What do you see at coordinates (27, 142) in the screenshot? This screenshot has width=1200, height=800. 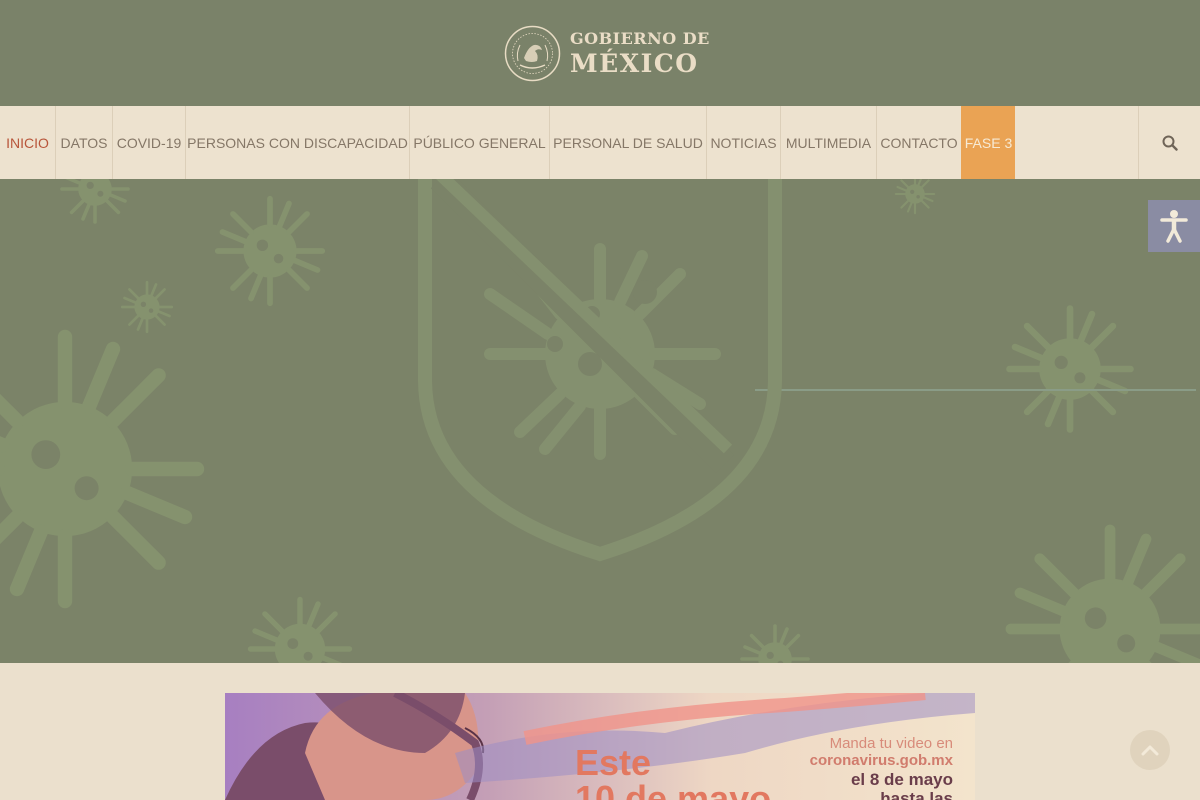 I see `nav-item-inicio: INICIO` at bounding box center [27, 142].